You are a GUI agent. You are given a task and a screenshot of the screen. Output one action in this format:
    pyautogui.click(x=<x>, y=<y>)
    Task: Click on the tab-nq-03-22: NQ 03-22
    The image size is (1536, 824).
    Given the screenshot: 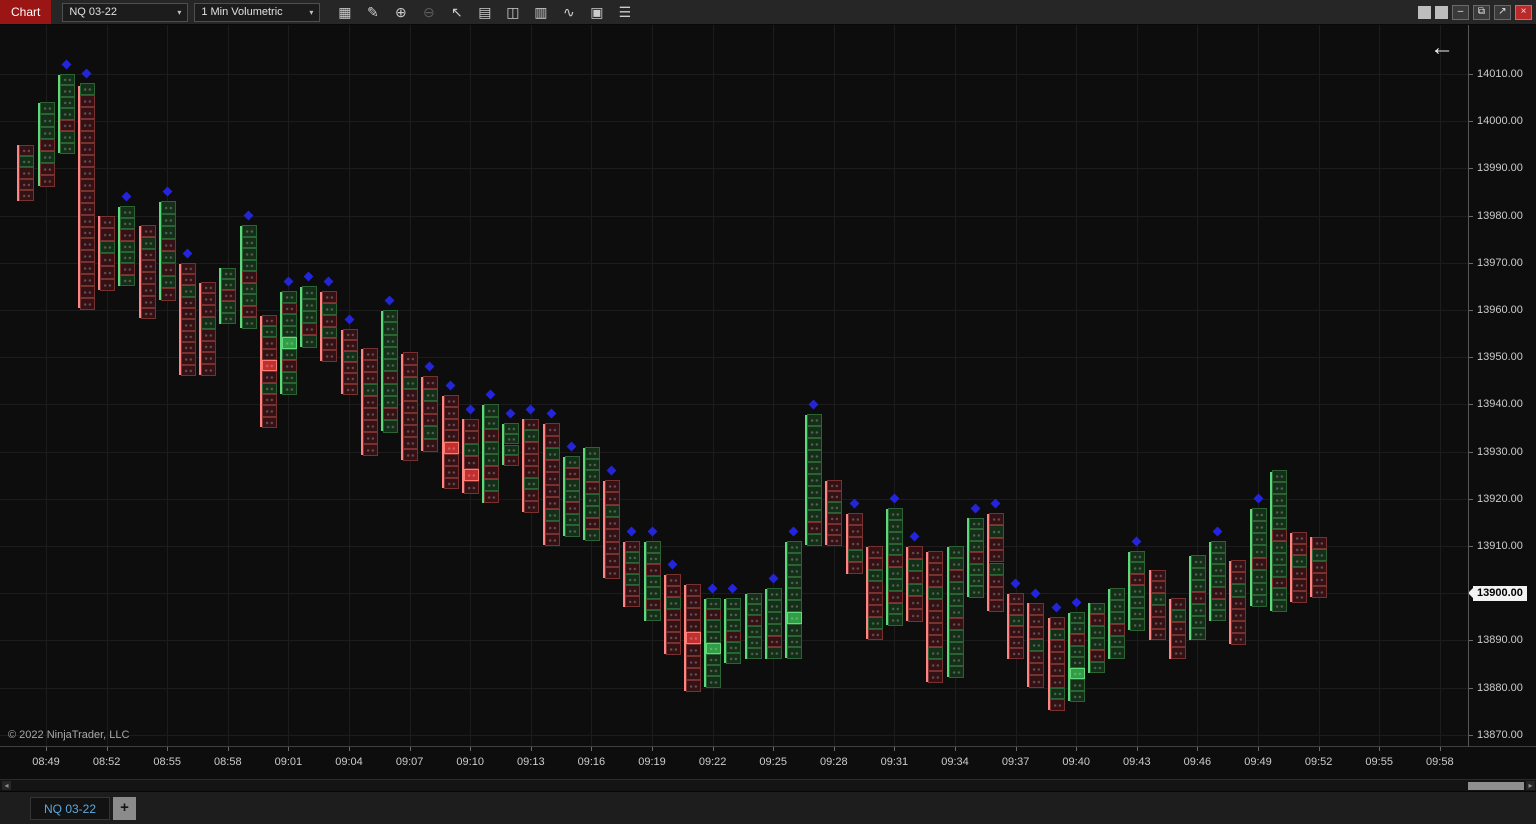 What is the action you would take?
    pyautogui.click(x=70, y=808)
    